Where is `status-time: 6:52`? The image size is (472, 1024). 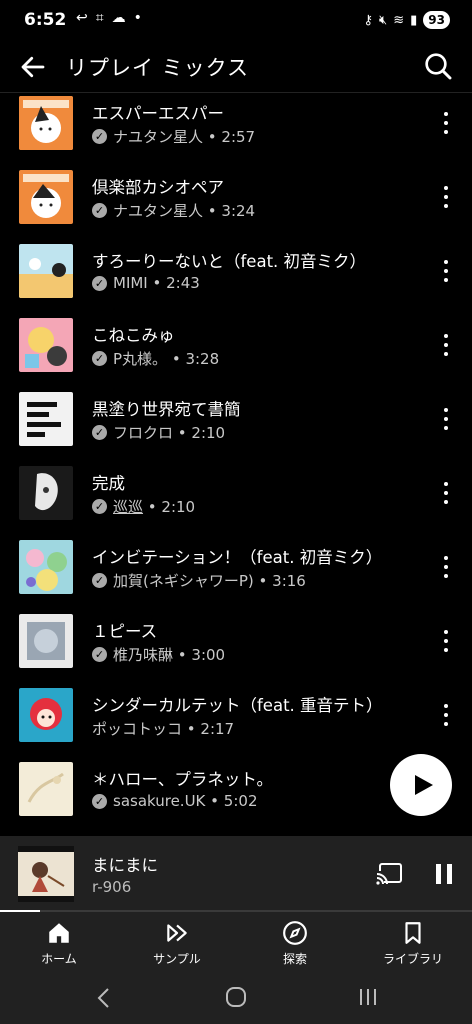 status-time: 6:52 is located at coordinates (45, 20).